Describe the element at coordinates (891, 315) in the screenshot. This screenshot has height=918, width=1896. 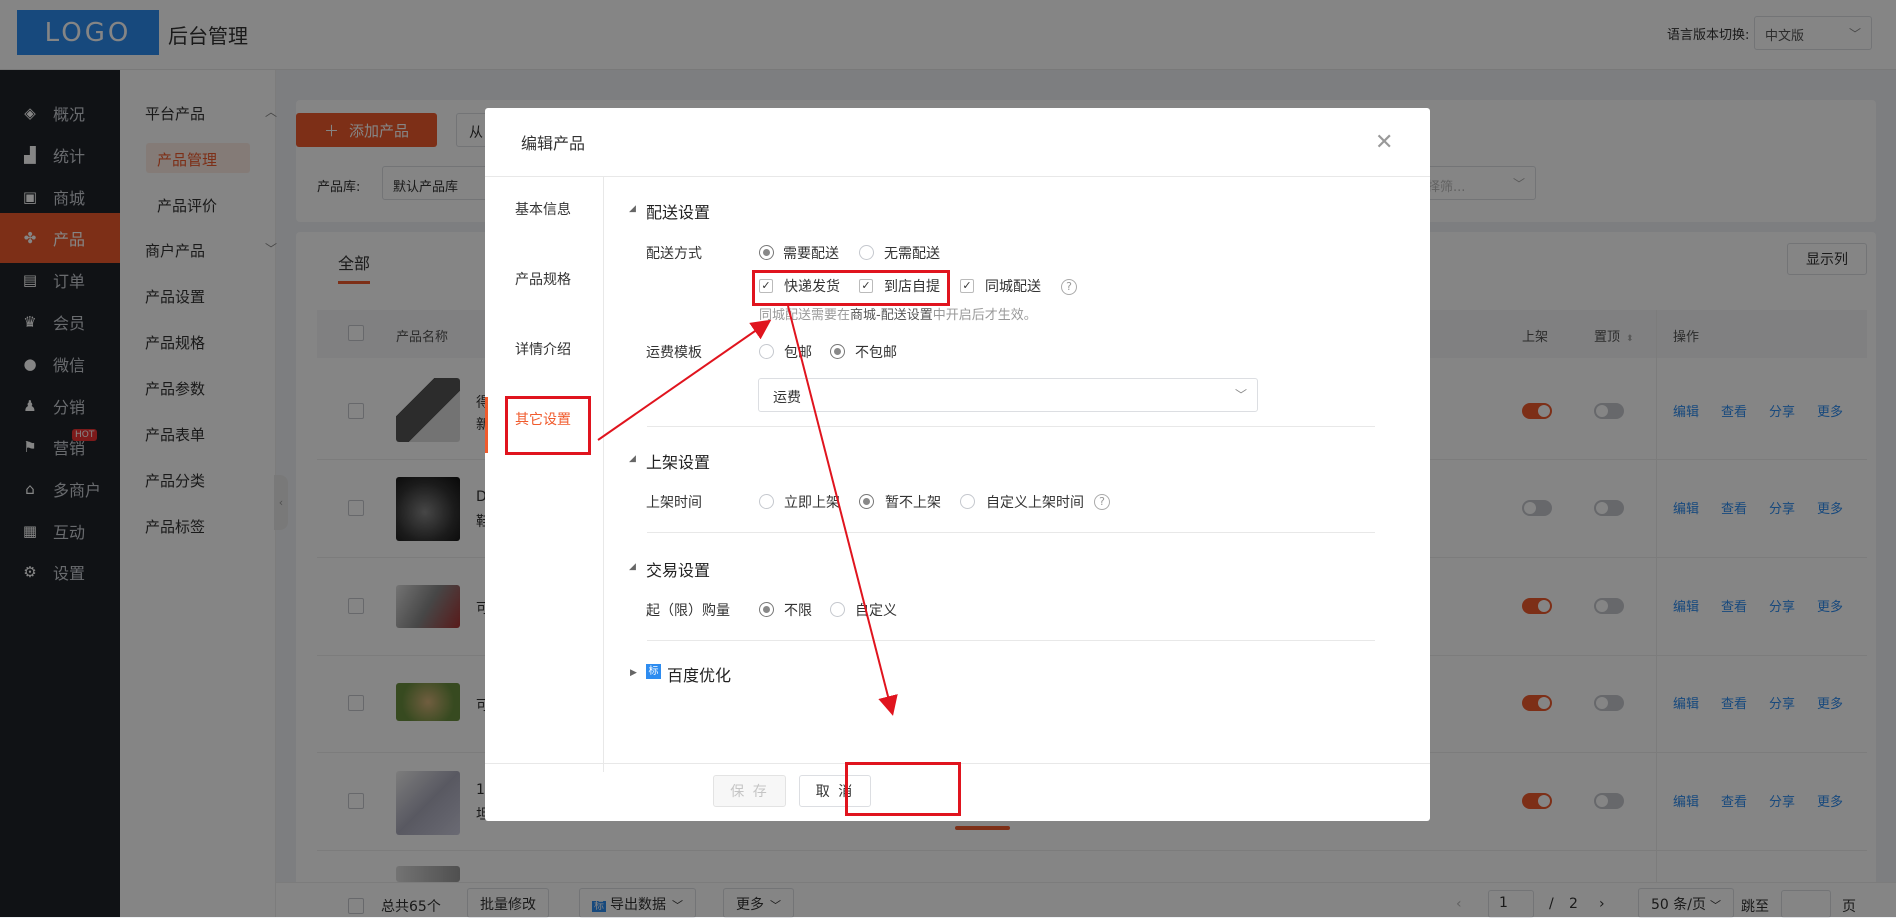
I see `delivery-settings-link: 商城-配送设置` at that location.